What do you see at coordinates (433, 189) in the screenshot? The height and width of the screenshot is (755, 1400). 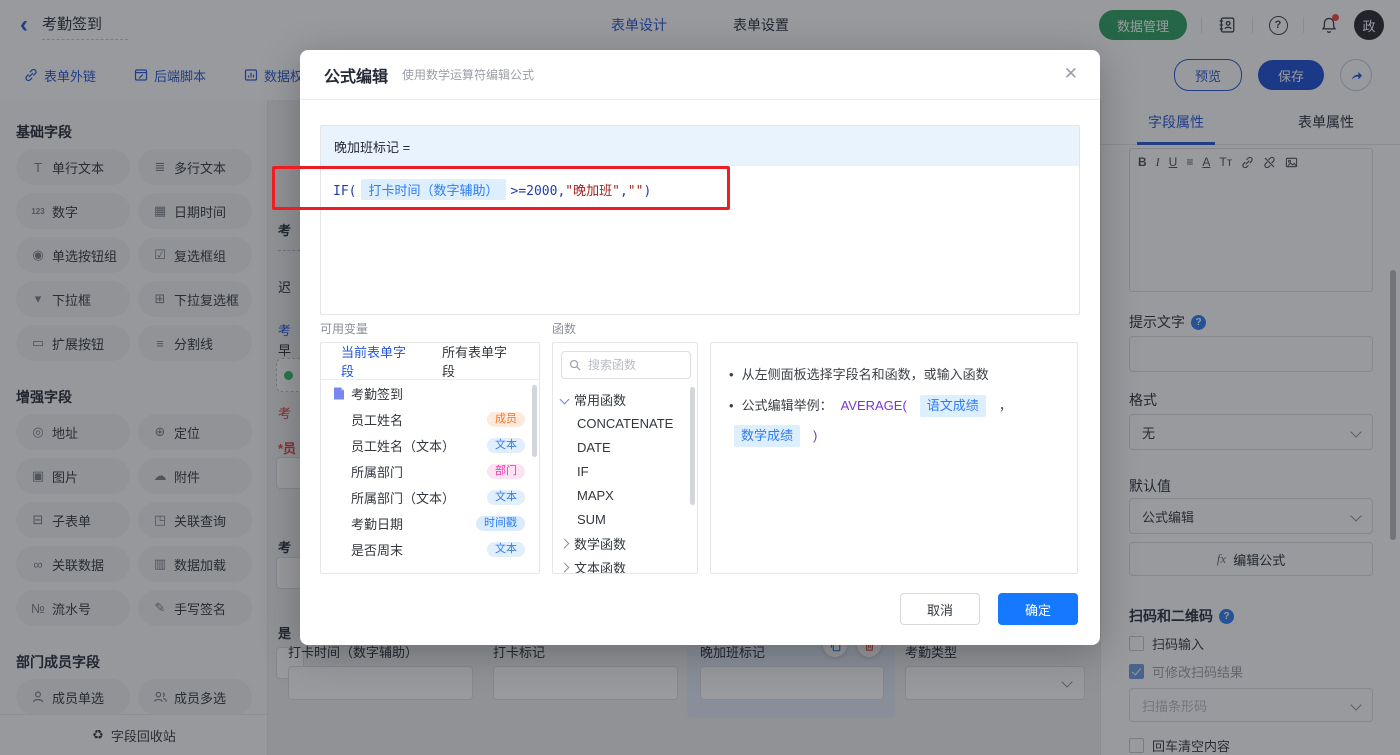 I see `formula-field-chip: 打卡时间（数字辅助）` at bounding box center [433, 189].